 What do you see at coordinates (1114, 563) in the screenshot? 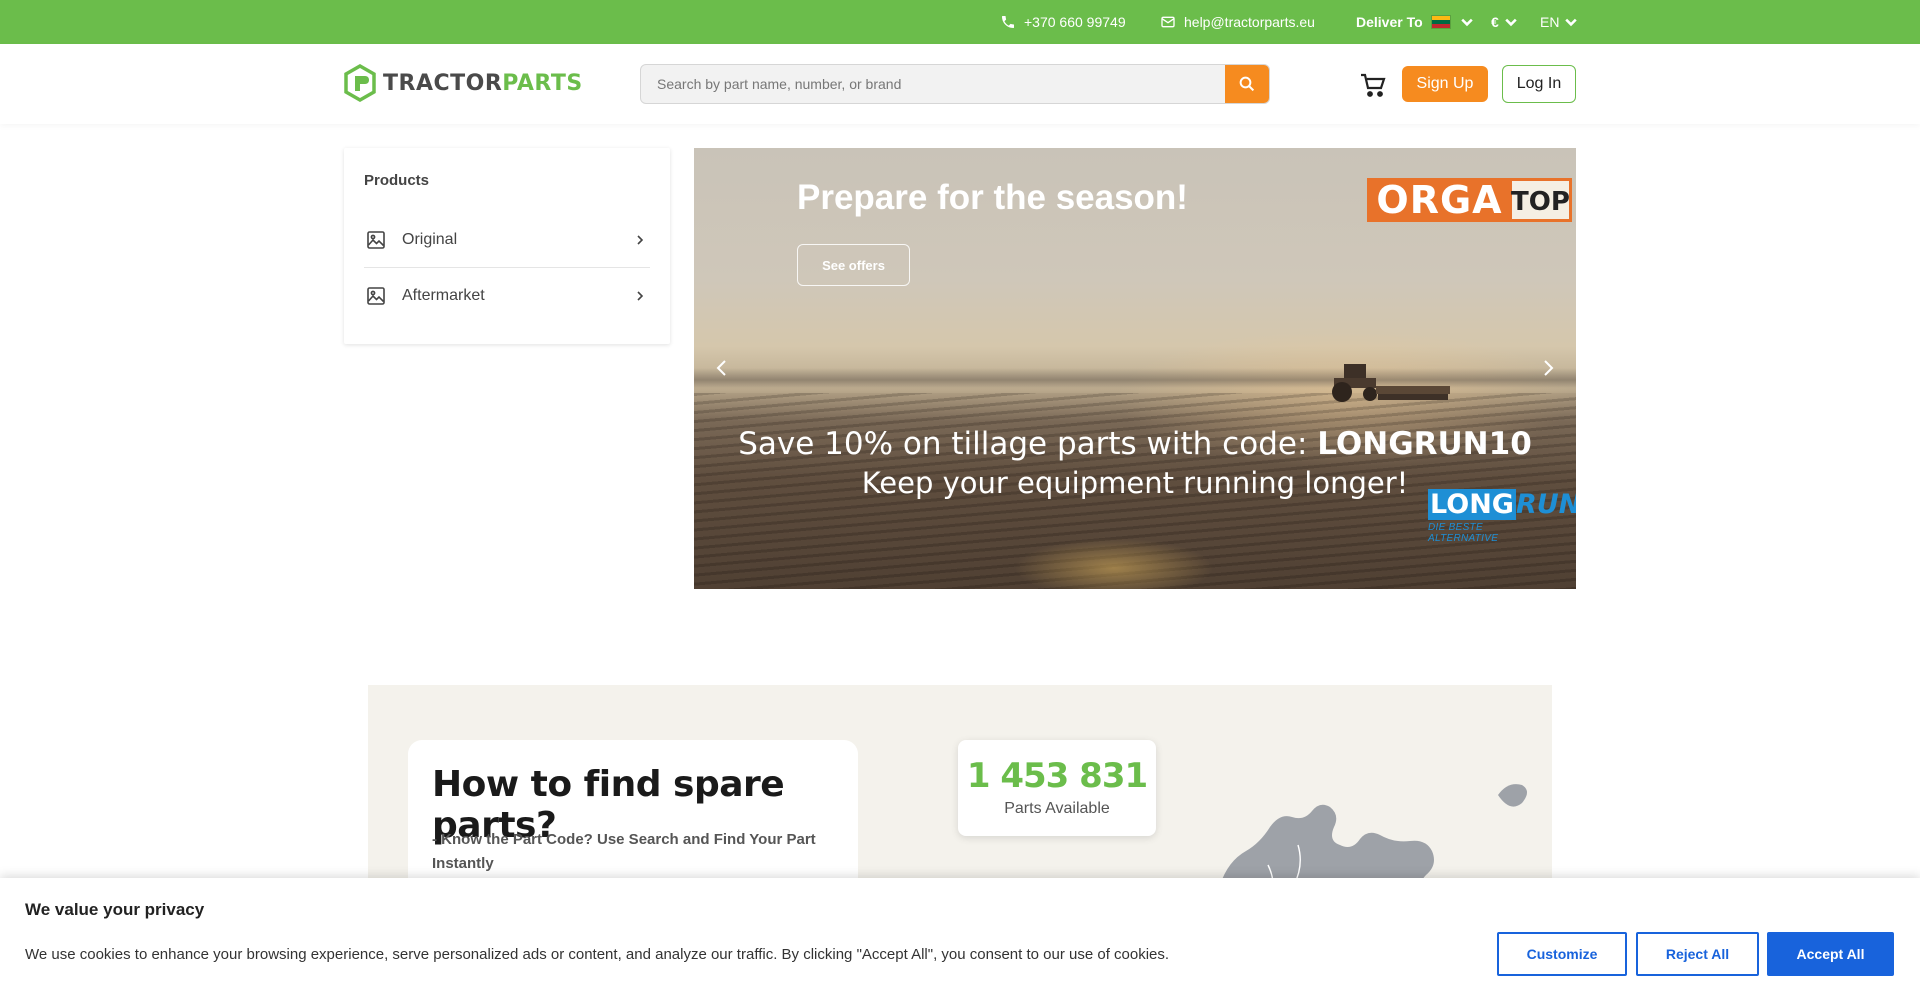
I see `banner-glow` at bounding box center [1114, 563].